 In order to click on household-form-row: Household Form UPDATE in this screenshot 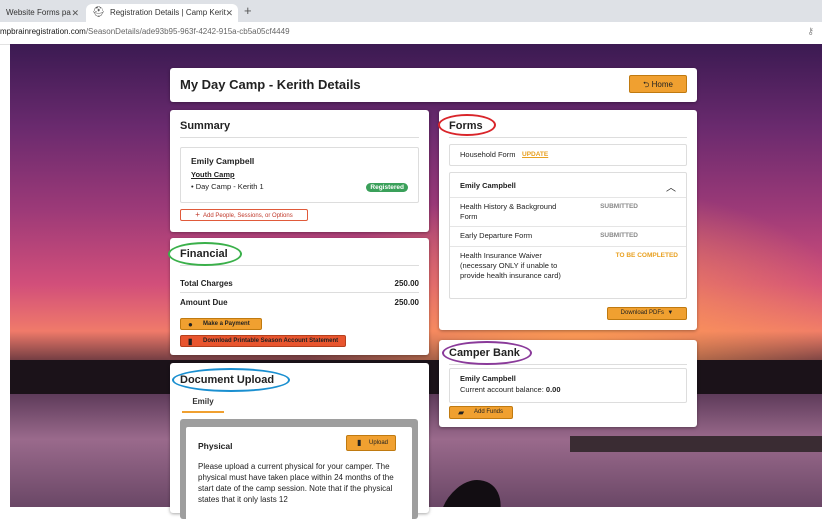, I will do `click(568, 155)`.